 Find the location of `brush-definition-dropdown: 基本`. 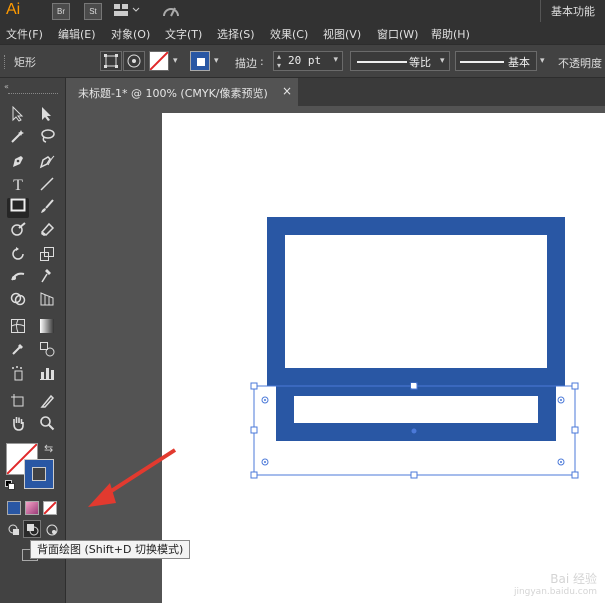

brush-definition-dropdown: 基本 is located at coordinates (496, 61).